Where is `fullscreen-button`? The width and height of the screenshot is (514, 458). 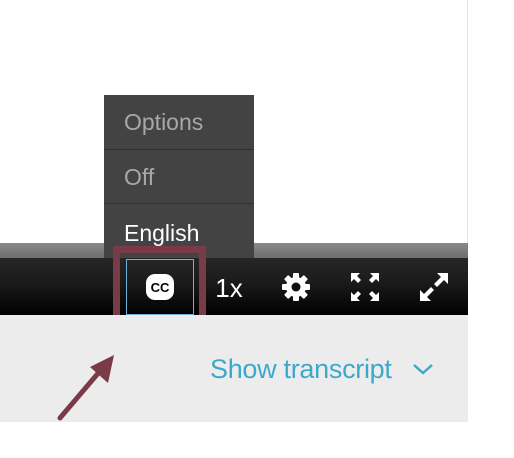
fullscreen-button is located at coordinates (434, 287).